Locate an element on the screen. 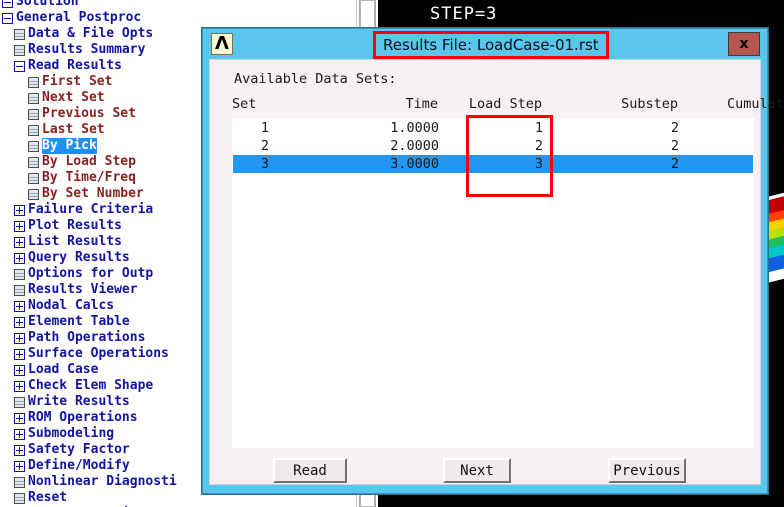 The height and width of the screenshot is (507, 784). column-header-substep: Substep is located at coordinates (649, 104).